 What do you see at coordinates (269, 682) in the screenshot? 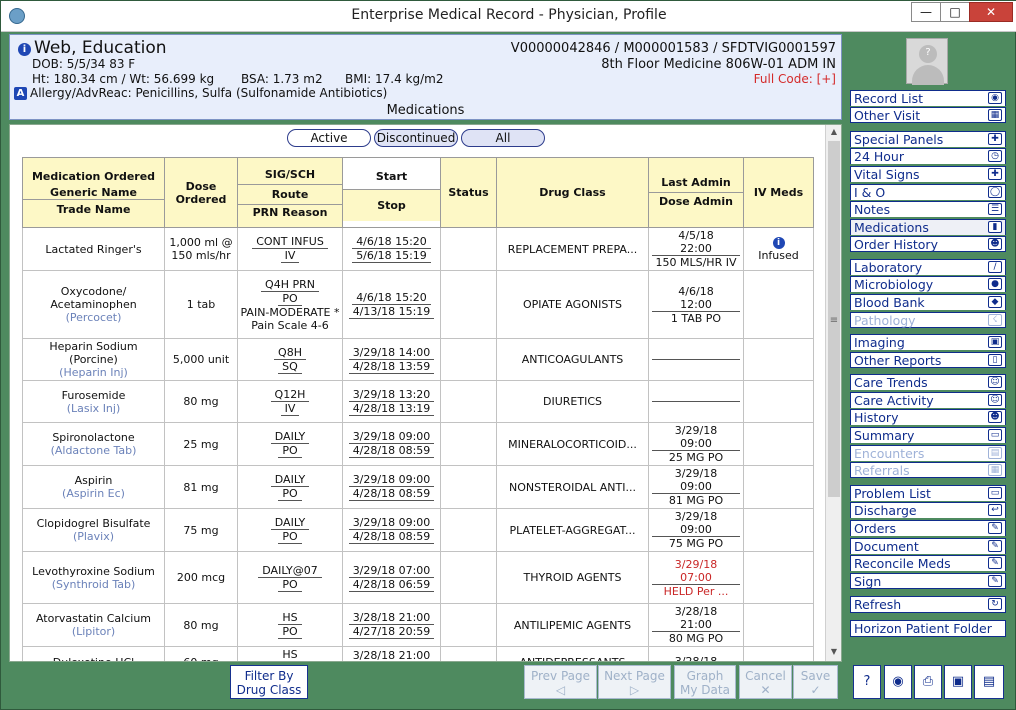
I see `filter-by-drug-class-button: Filter By Drug Class` at bounding box center [269, 682].